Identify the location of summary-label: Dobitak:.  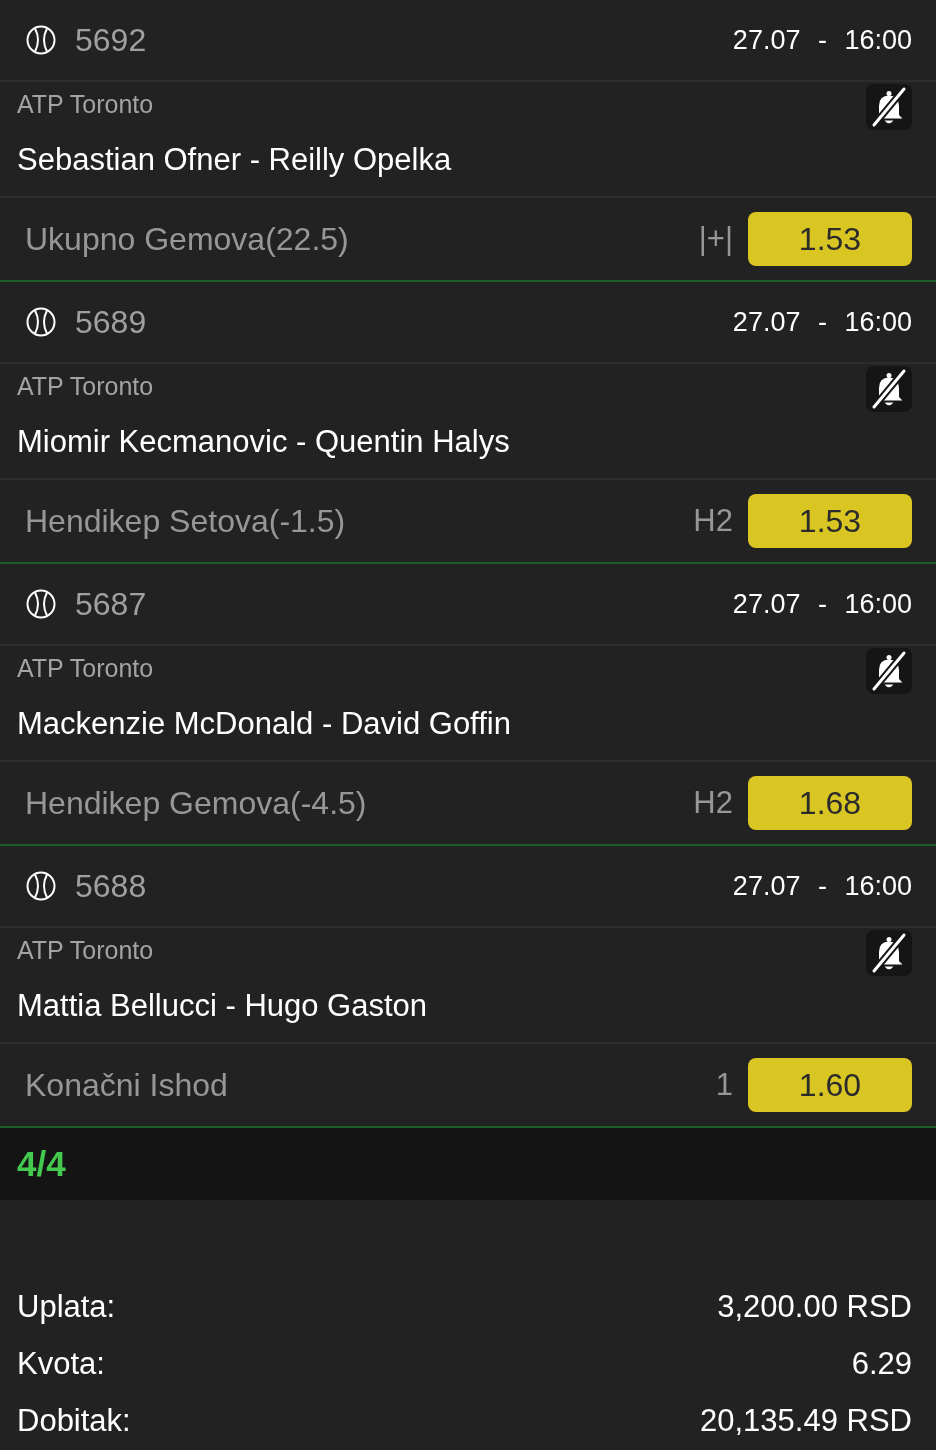
(74, 1420).